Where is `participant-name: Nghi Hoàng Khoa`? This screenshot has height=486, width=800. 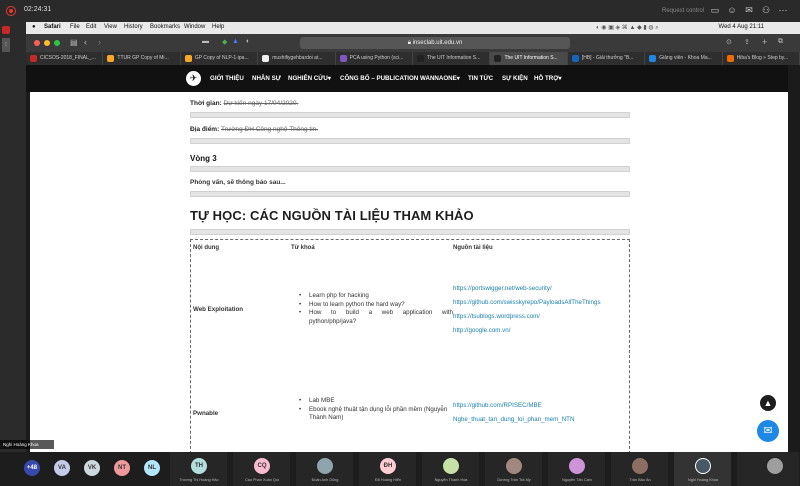
participant-name: Nghi Hoàng Khoa is located at coordinates (703, 480).